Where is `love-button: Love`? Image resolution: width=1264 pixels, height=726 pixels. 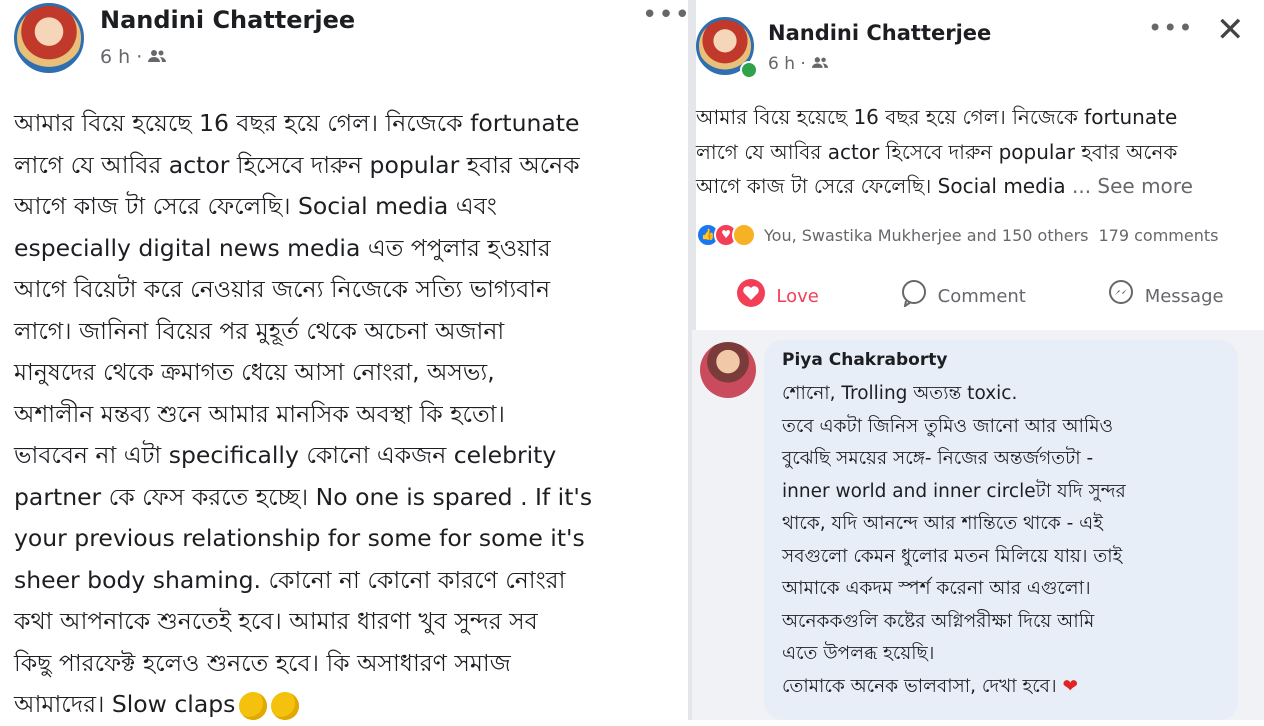 love-button: Love is located at coordinates (777, 296).